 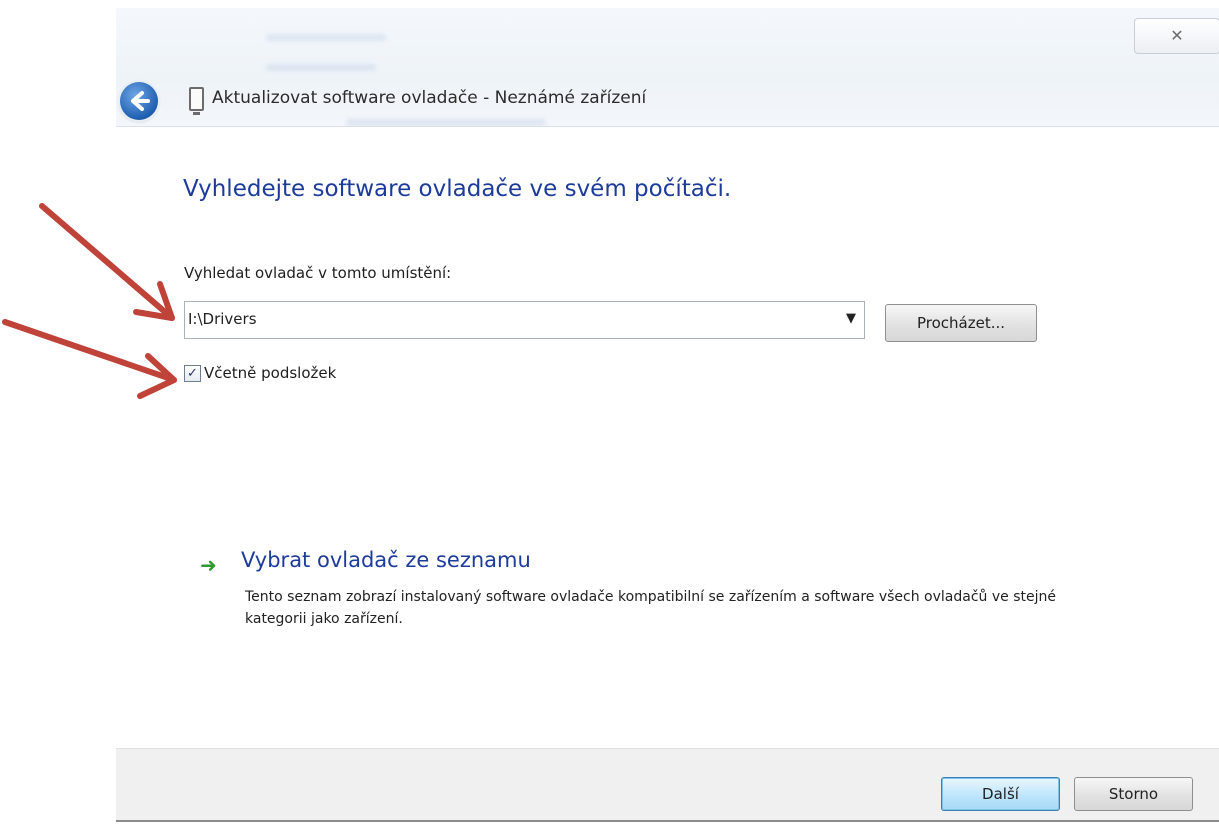 I want to click on location-label: Vyhledat ovladač v tomto umístění:, so click(x=318, y=273).